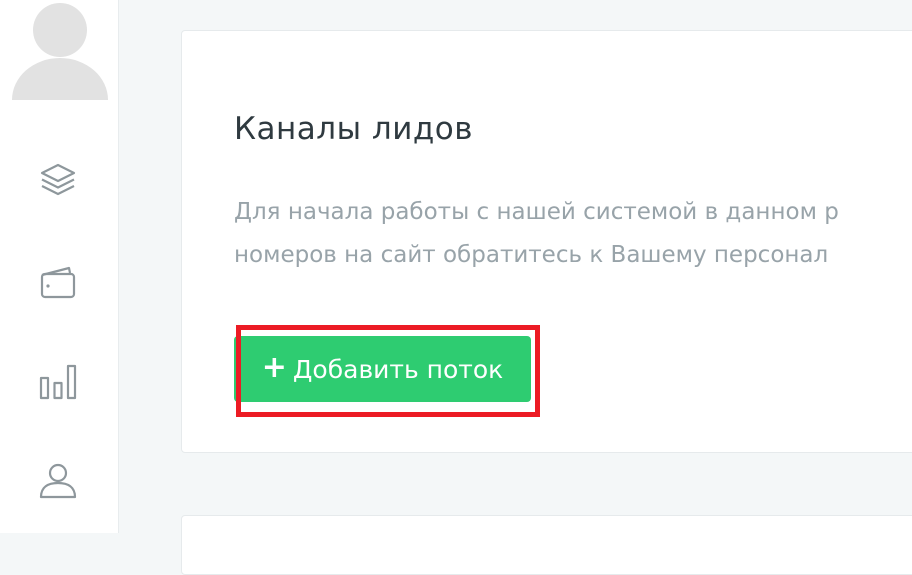 This screenshot has height=575, width=912. I want to click on sidebar-item-layers, so click(58, 180).